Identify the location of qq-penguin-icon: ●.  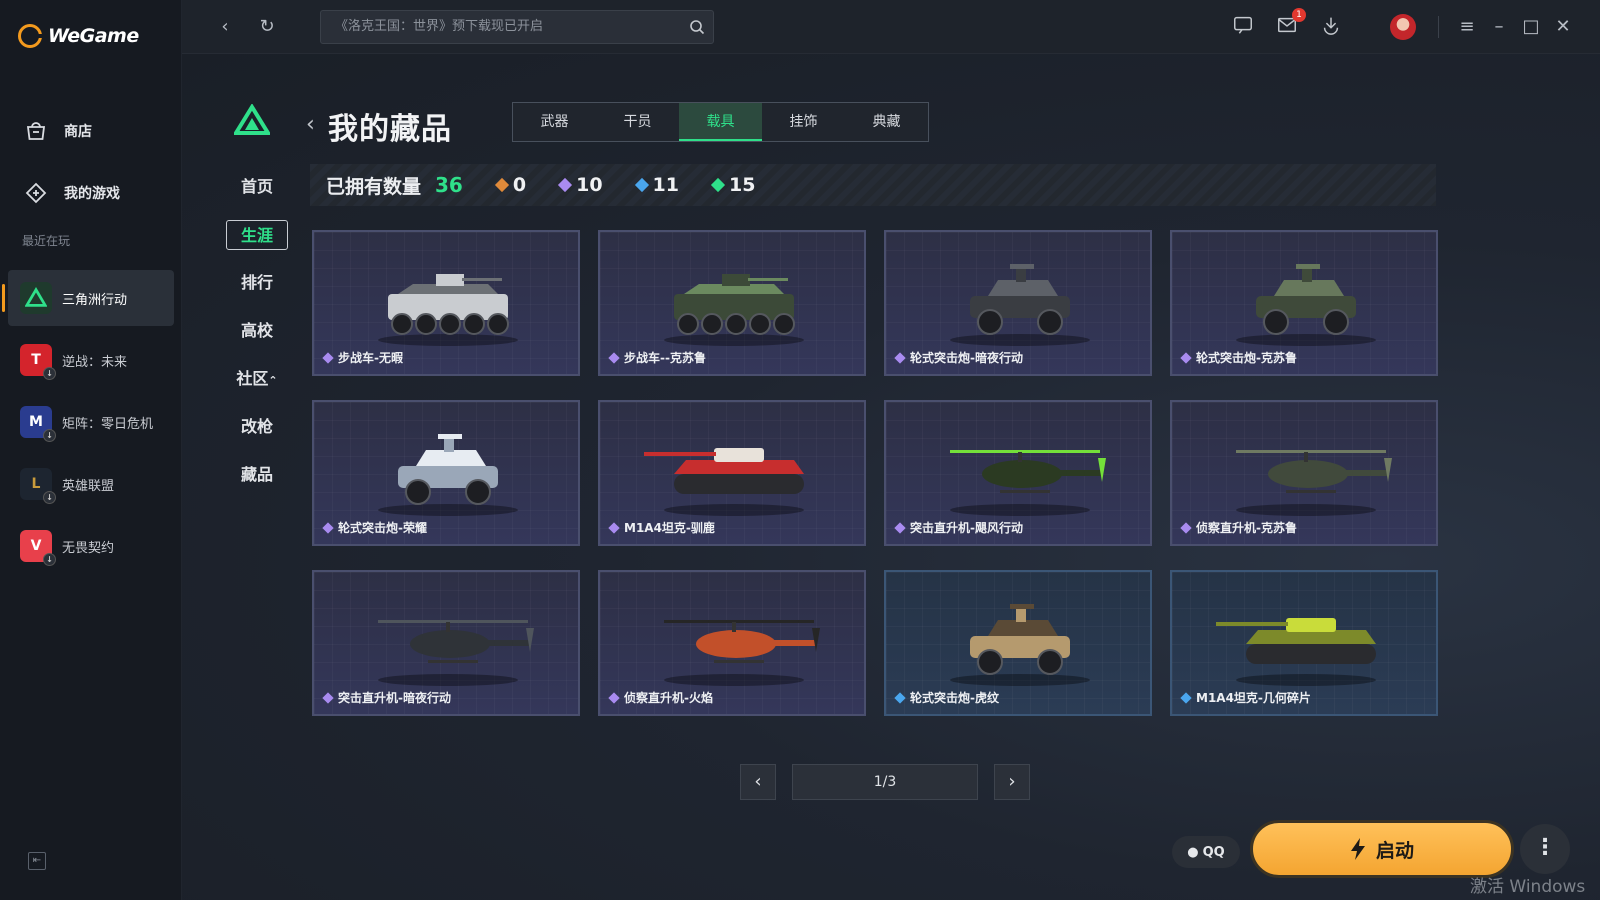
(1193, 852).